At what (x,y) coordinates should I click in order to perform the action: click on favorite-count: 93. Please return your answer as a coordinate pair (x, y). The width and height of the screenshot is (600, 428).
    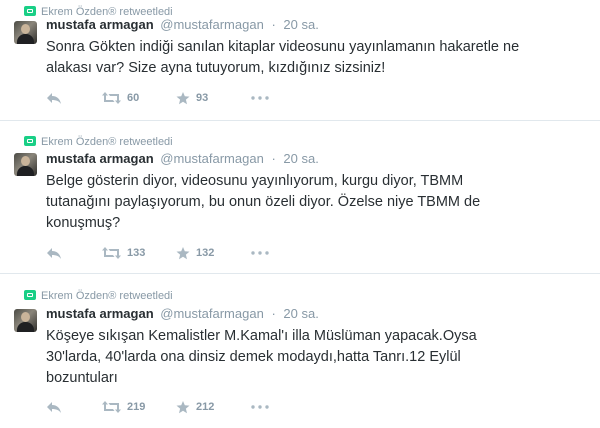
    Looking at the image, I should click on (202, 98).